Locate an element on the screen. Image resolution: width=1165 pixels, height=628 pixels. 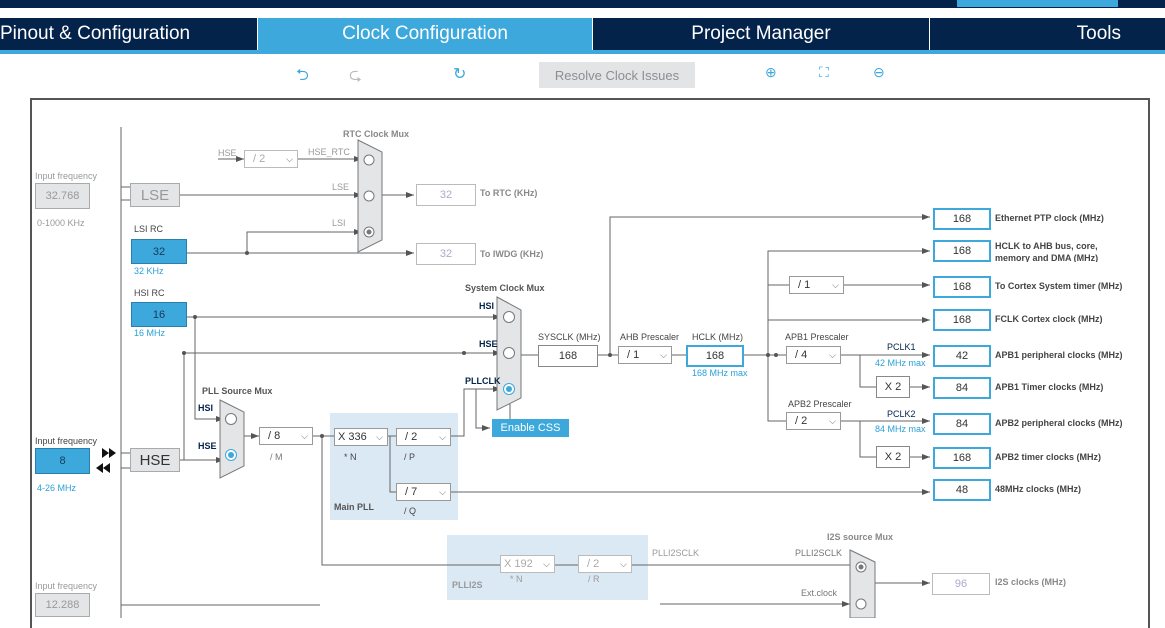
output-clock-label: Ethernet PTP clock (MHz) is located at coordinates (1049, 218).